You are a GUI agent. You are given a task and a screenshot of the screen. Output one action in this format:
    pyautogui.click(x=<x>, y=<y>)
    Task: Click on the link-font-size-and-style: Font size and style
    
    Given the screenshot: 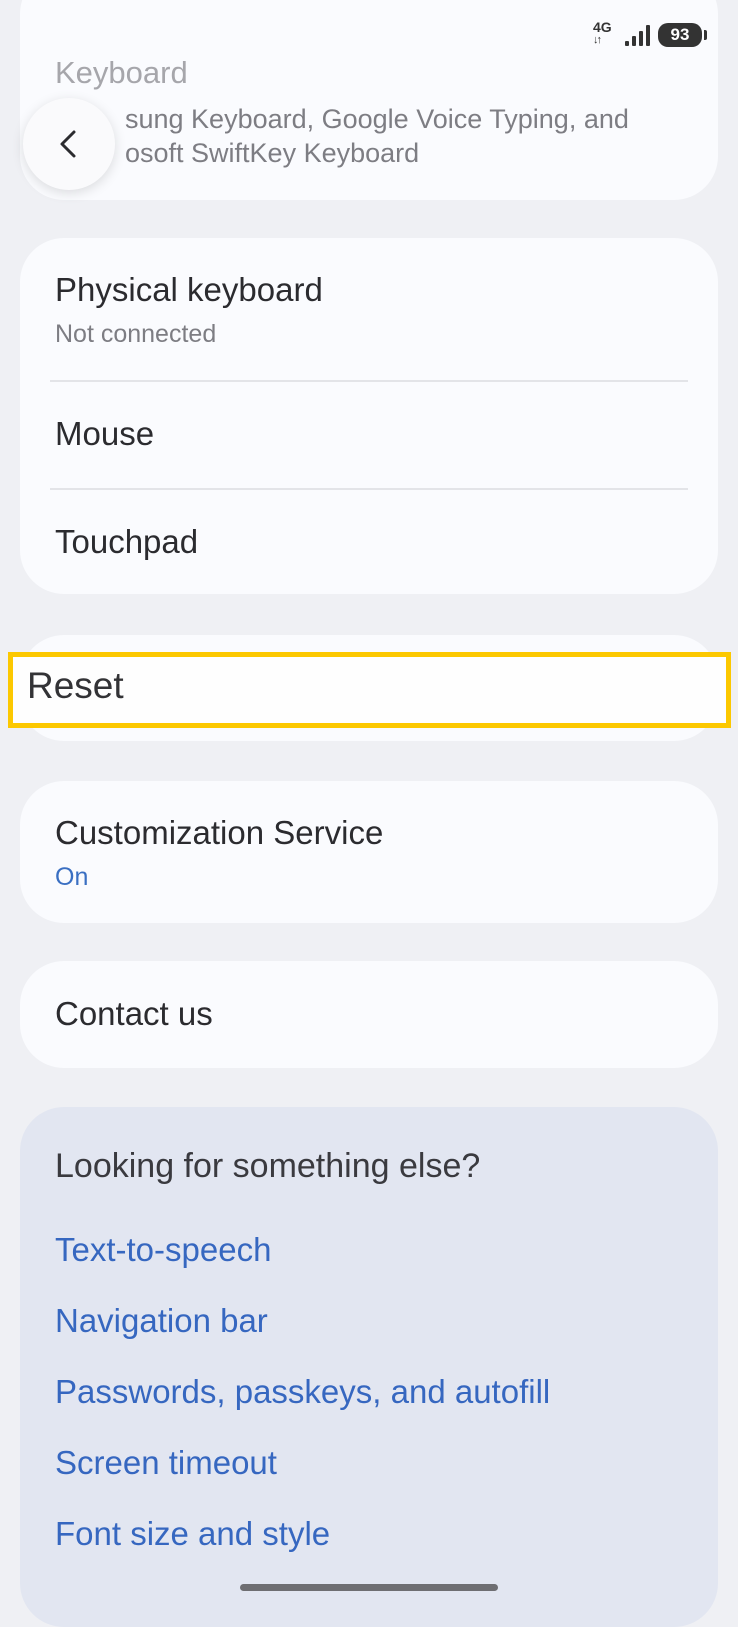 What is the action you would take?
    pyautogui.click(x=192, y=1534)
    